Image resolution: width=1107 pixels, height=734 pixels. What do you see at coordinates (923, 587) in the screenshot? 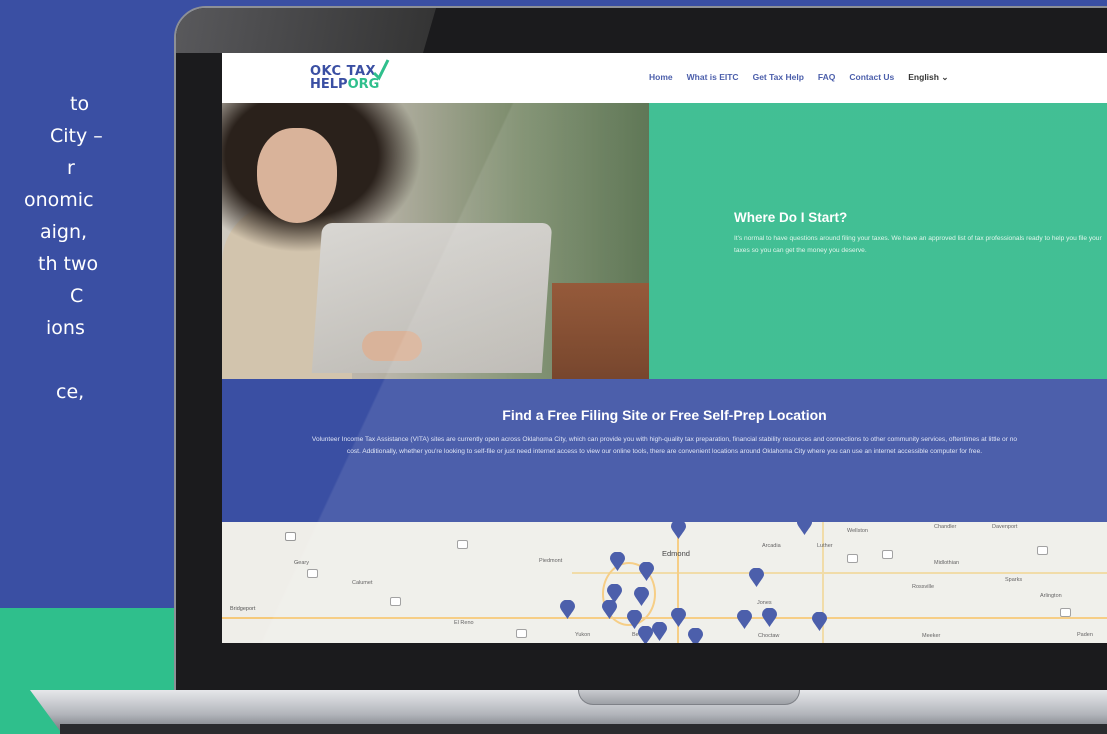
I see `map-town: Rossville` at bounding box center [923, 587].